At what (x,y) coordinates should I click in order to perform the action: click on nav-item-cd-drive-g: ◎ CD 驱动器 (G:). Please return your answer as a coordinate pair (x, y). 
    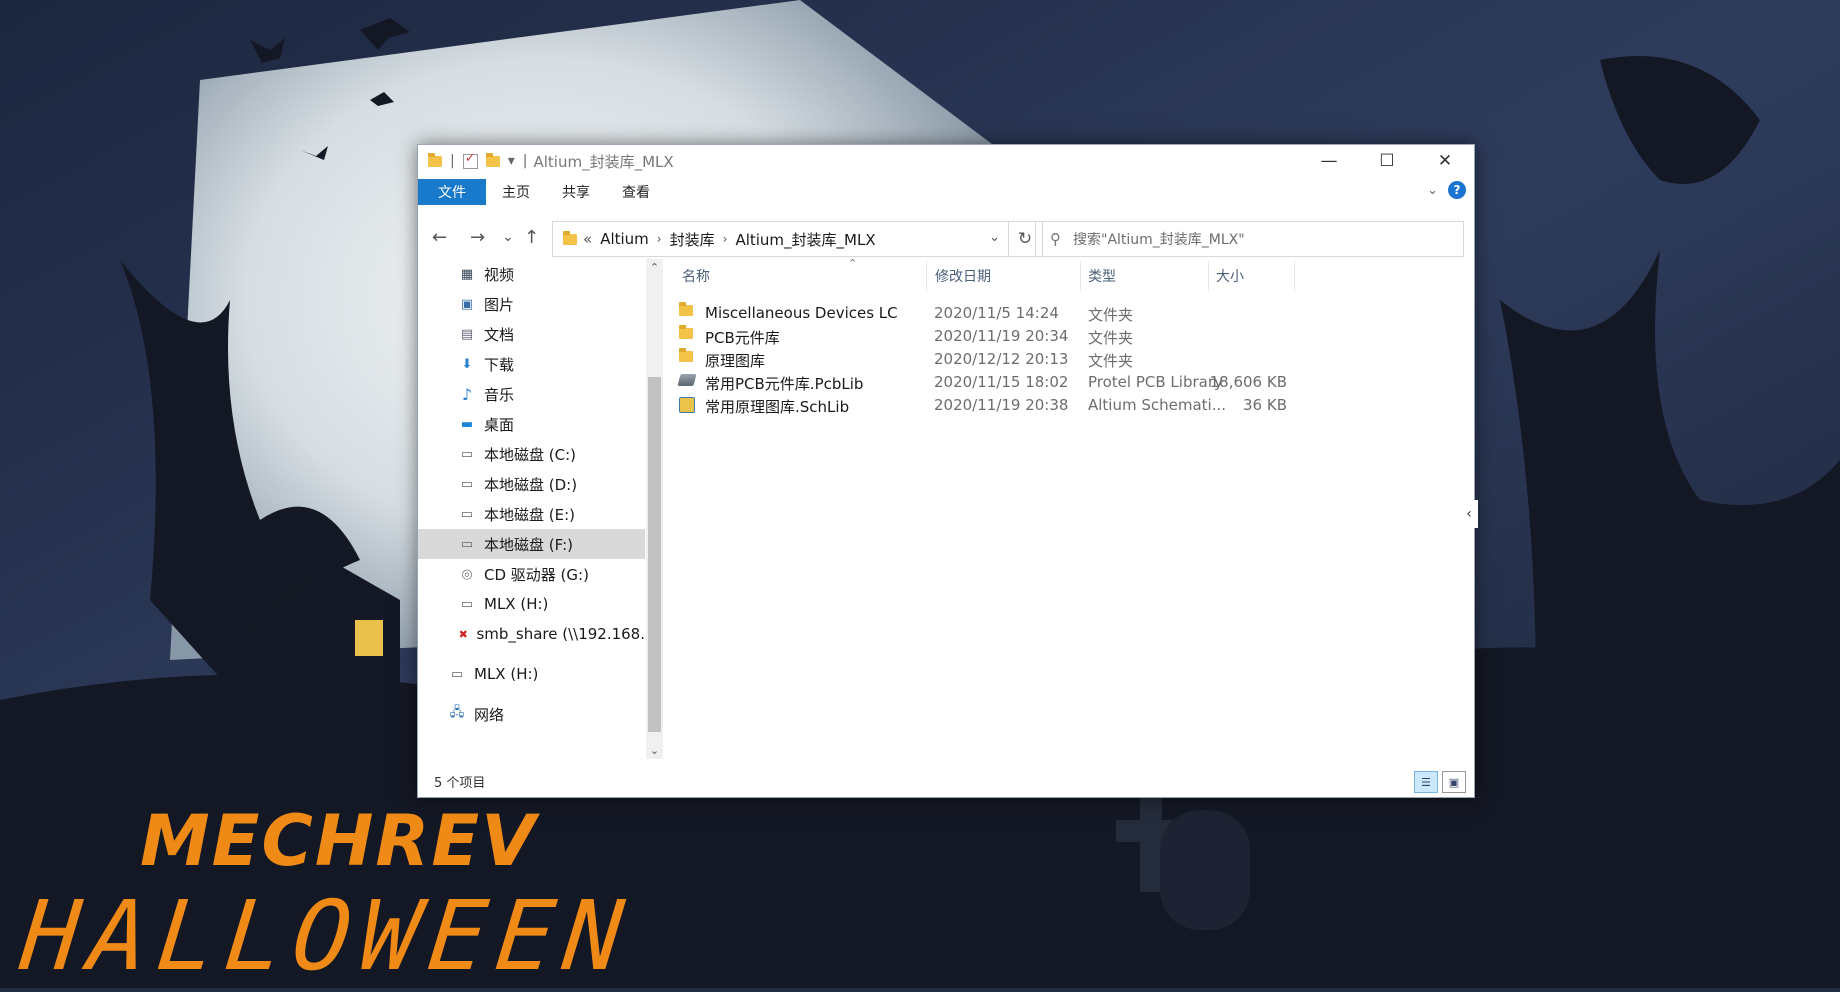
    Looking at the image, I should click on (531, 574).